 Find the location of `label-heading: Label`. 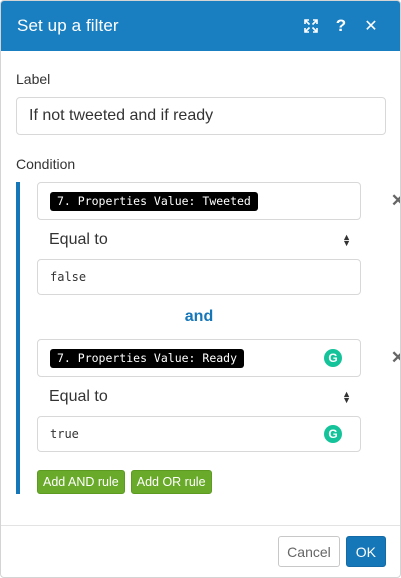

label-heading: Label is located at coordinates (33, 79).